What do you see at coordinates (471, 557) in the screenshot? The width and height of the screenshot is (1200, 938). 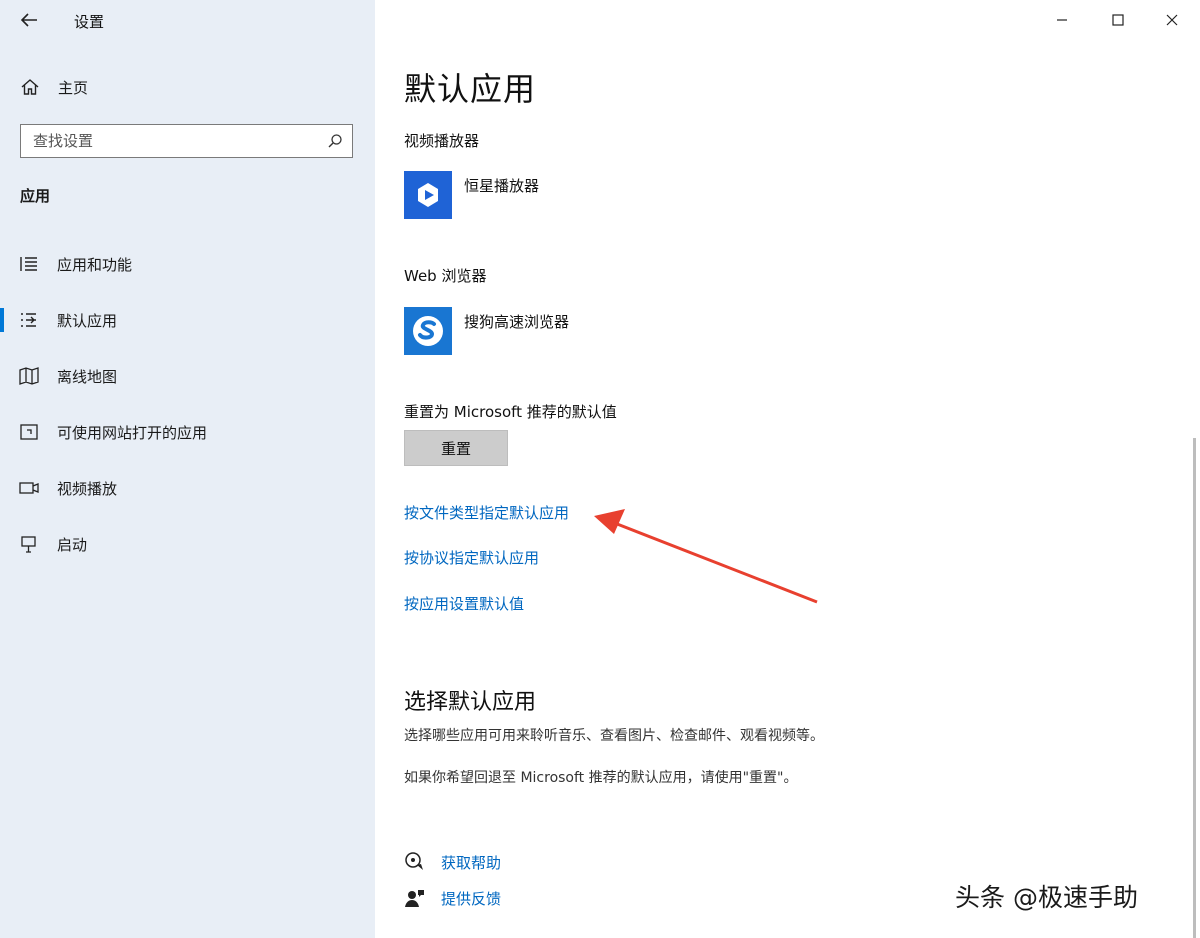 I see `link-by-protocol: 按协议指定默认应用` at bounding box center [471, 557].